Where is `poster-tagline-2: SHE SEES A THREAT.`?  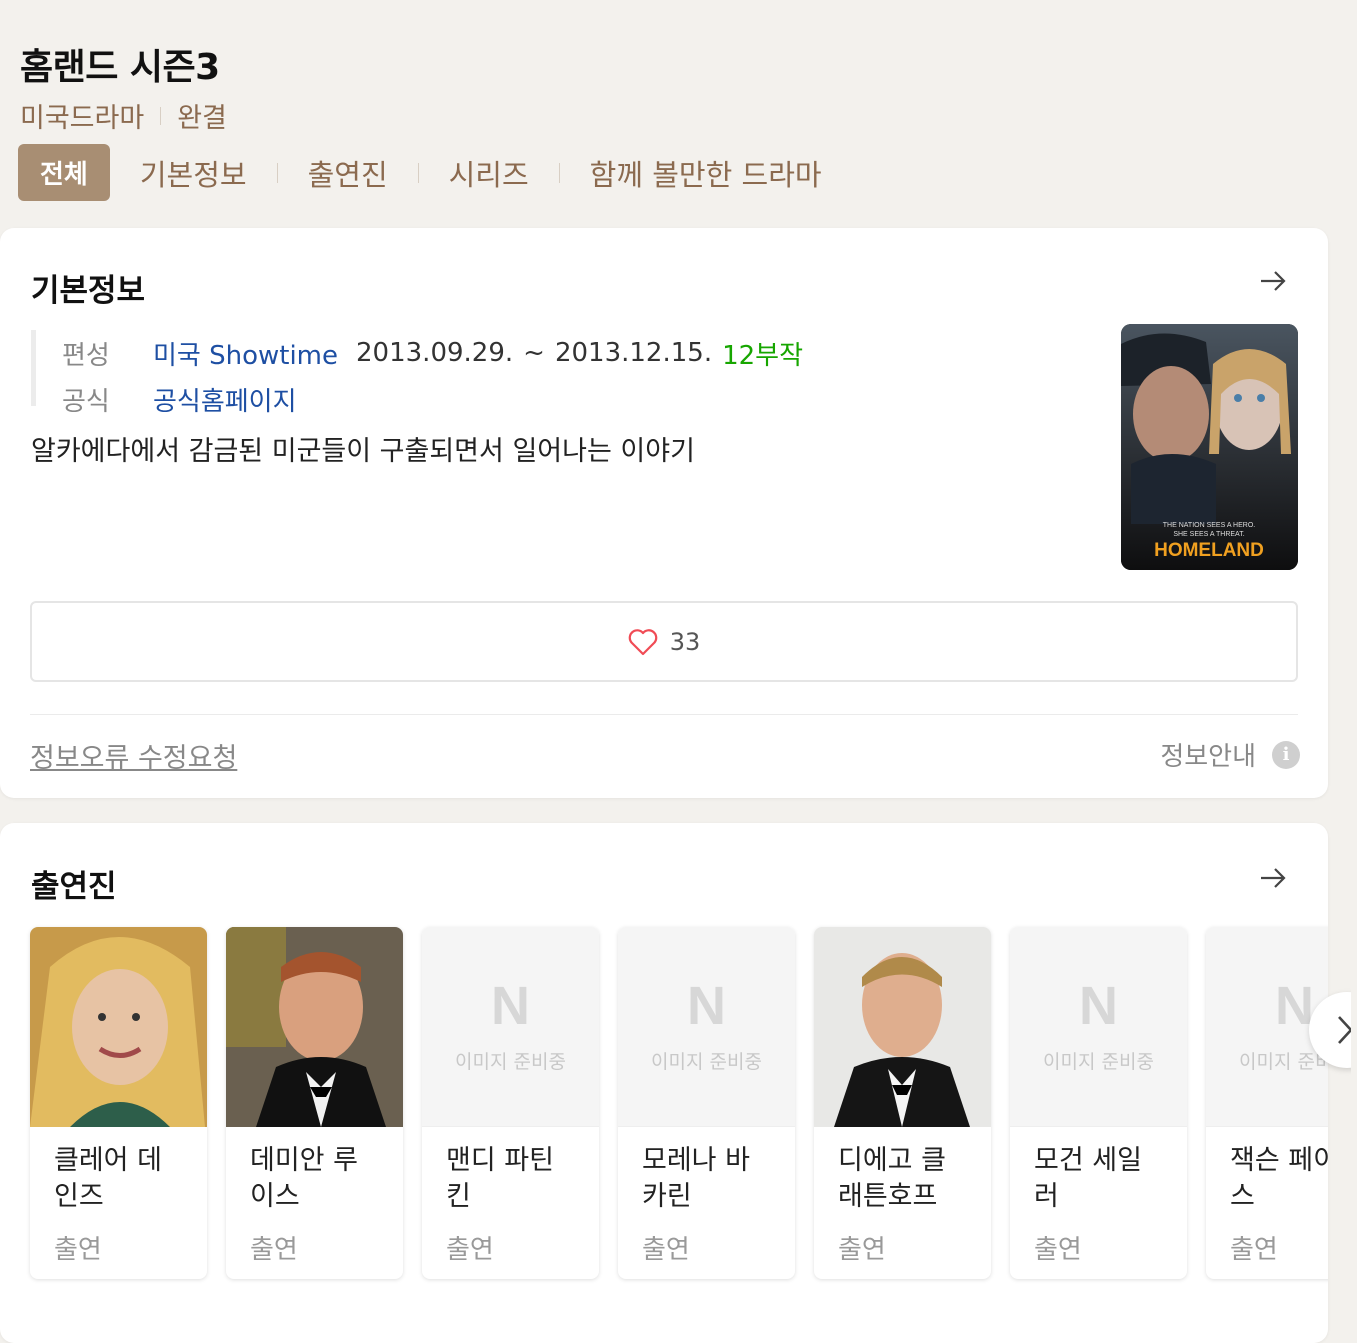
poster-tagline-2: SHE SEES A THREAT. is located at coordinates (1208, 534).